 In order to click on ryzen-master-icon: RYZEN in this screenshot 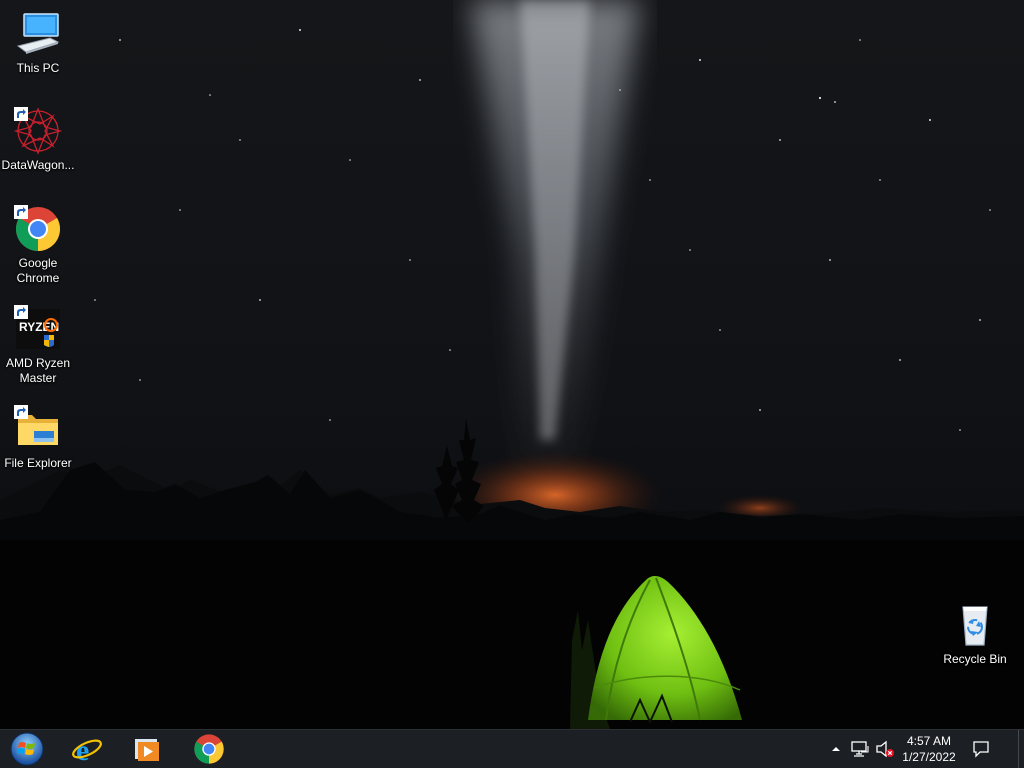, I will do `click(38, 329)`.